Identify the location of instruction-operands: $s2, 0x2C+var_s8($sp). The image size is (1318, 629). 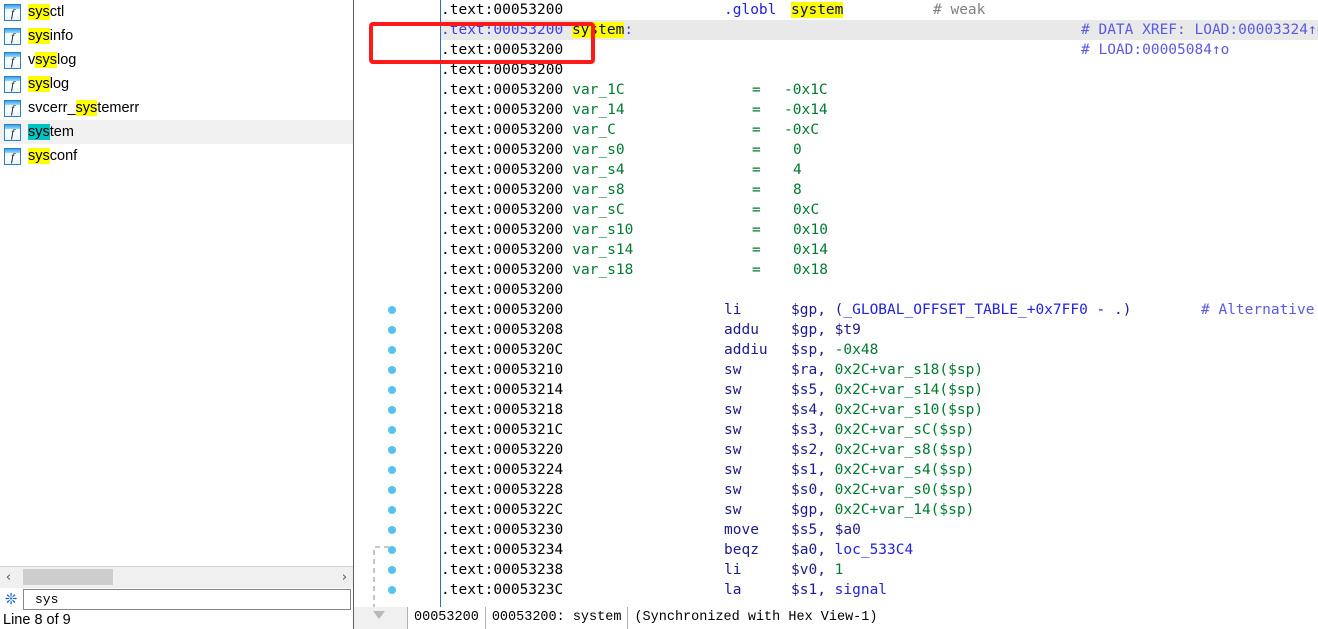
(882, 450).